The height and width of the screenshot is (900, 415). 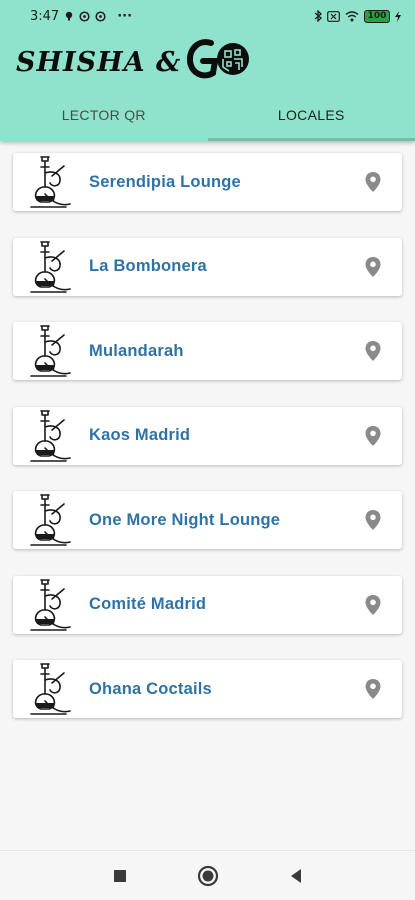 What do you see at coordinates (148, 604) in the screenshot?
I see `venue-name: Comité Madrid` at bounding box center [148, 604].